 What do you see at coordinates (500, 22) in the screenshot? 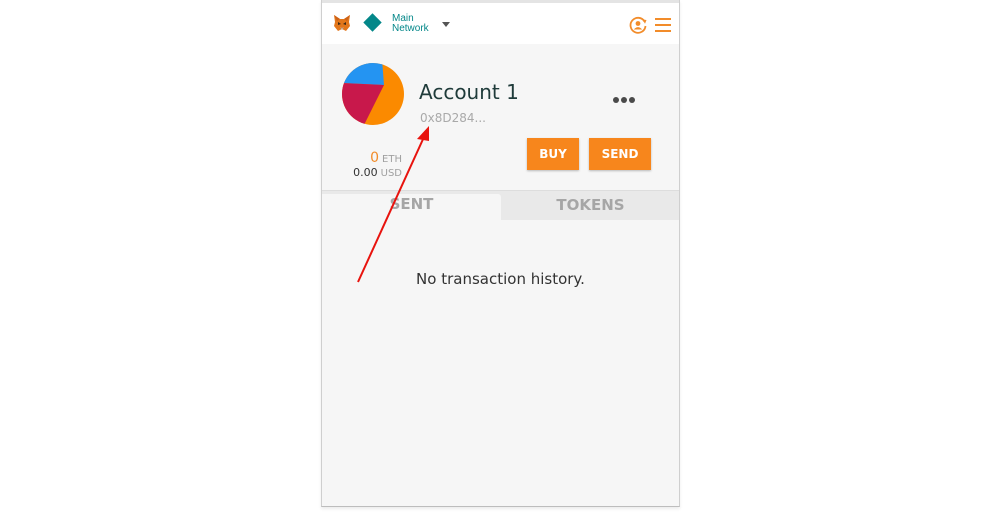
I see `top-bar: Main Network` at bounding box center [500, 22].